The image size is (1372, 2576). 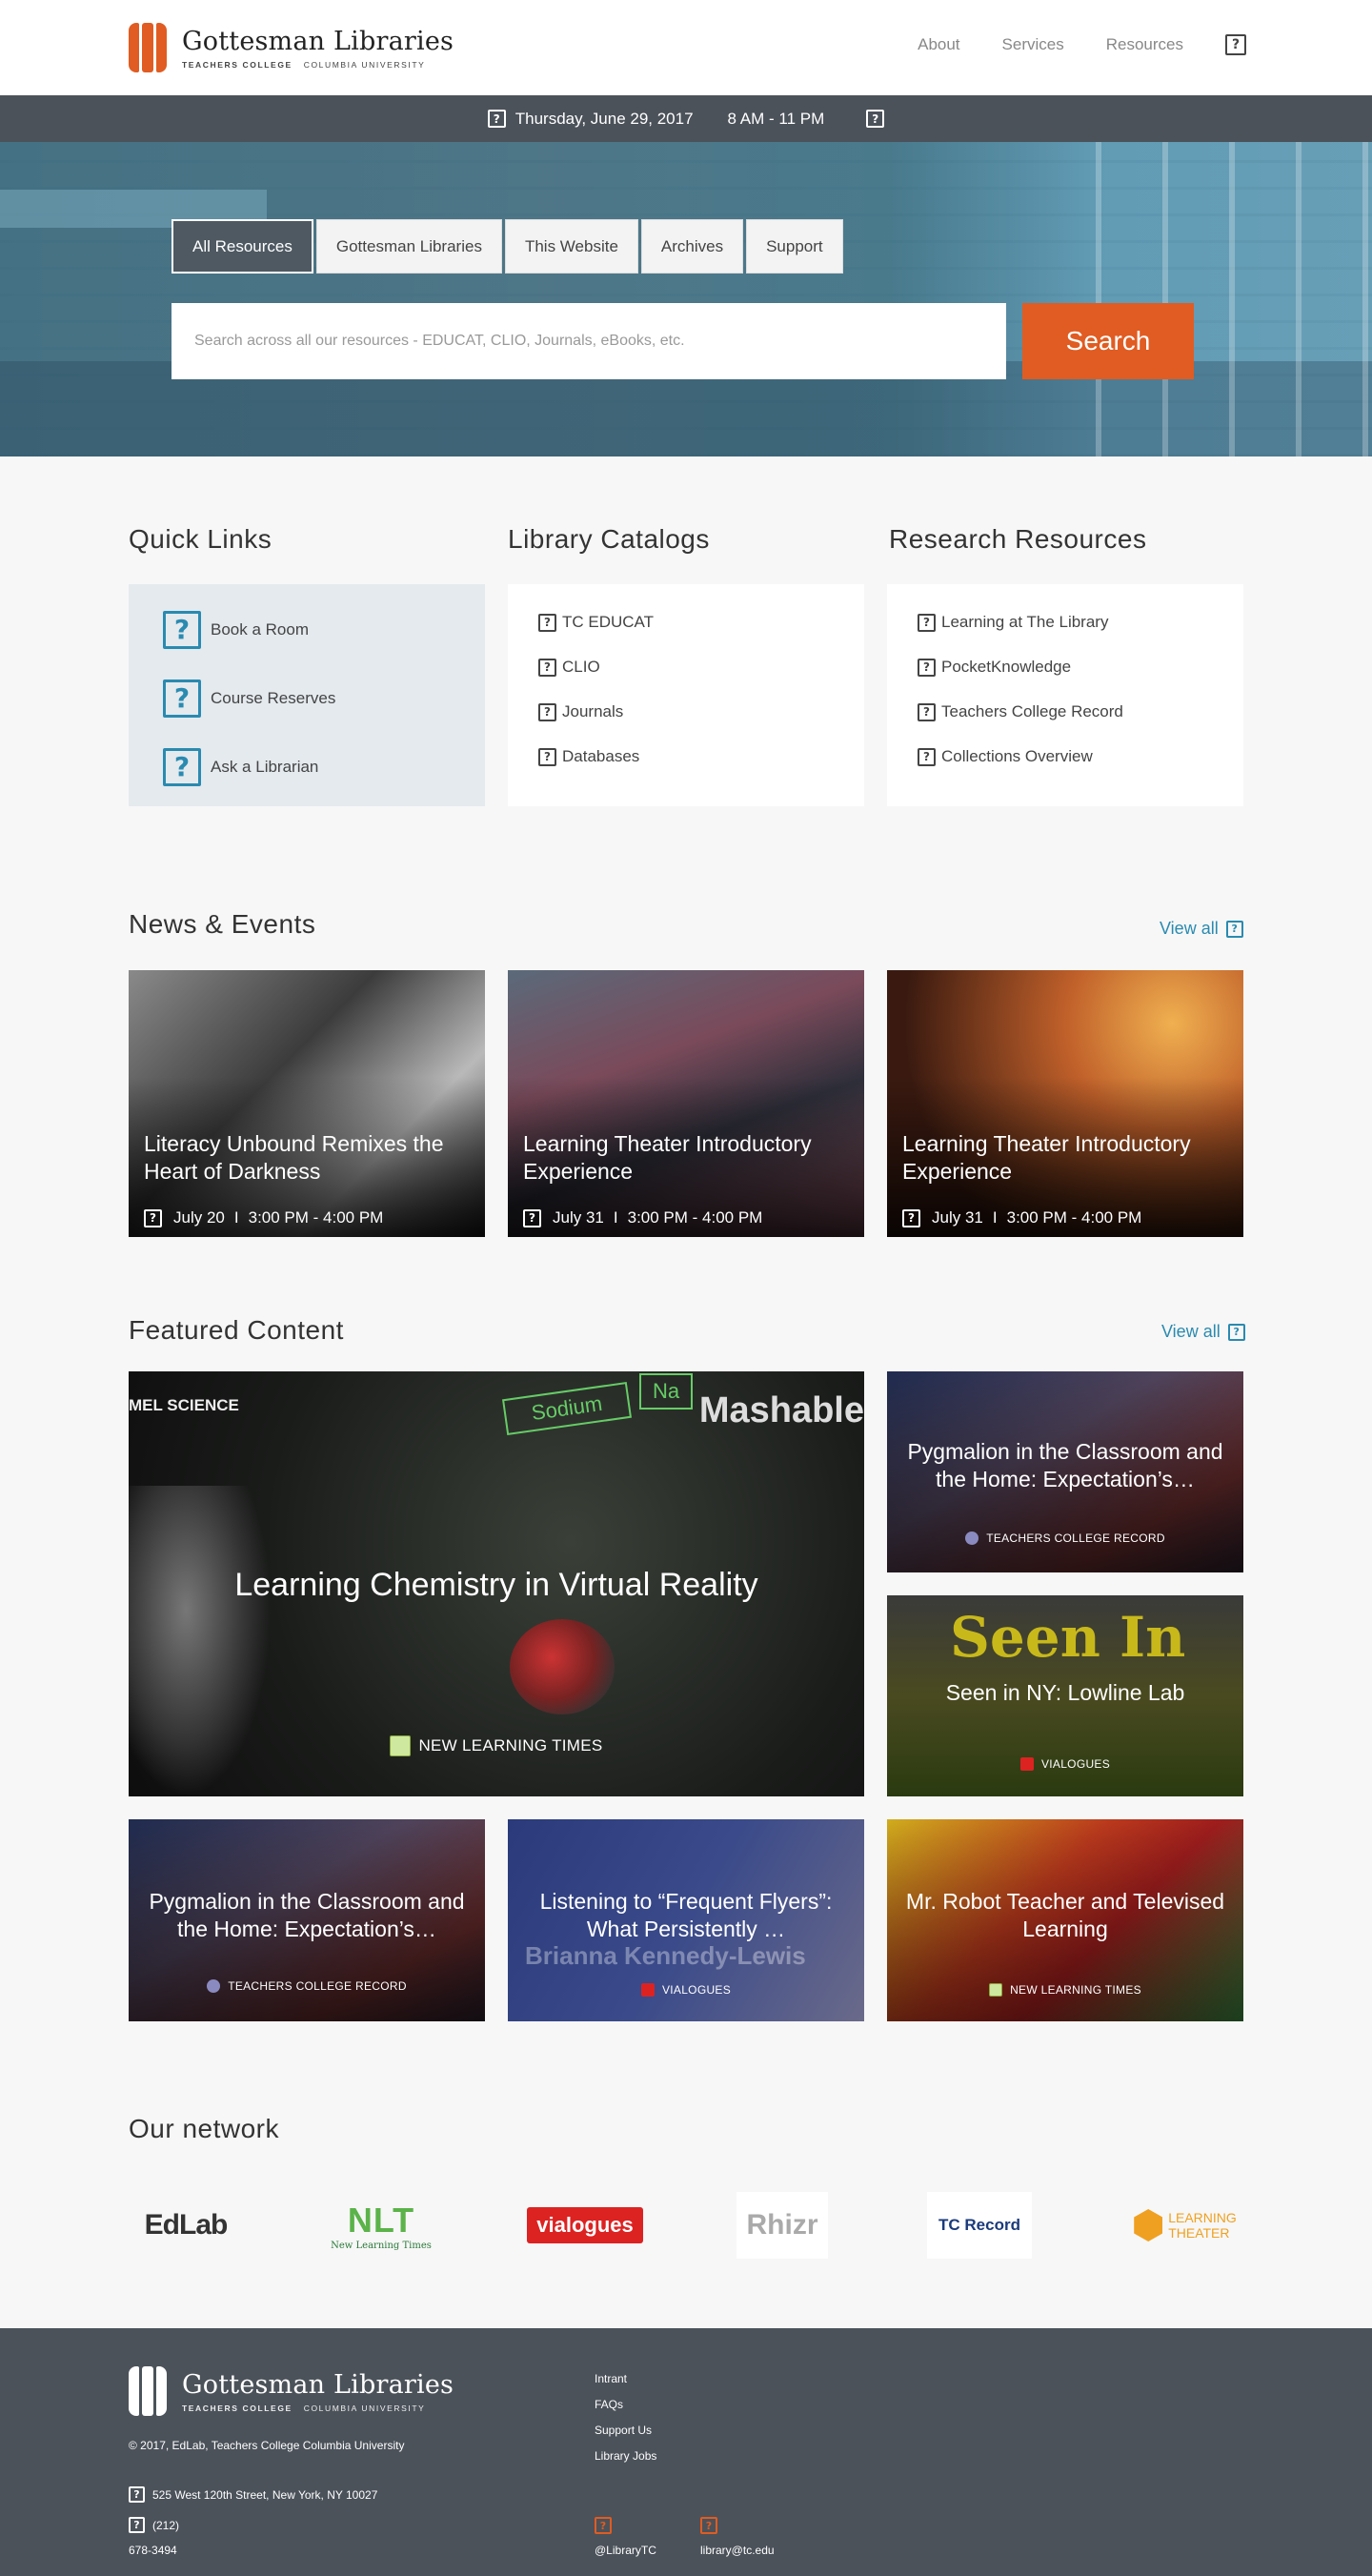 What do you see at coordinates (236, 630) in the screenshot?
I see `quick-link-book-room: ? Book a Room` at bounding box center [236, 630].